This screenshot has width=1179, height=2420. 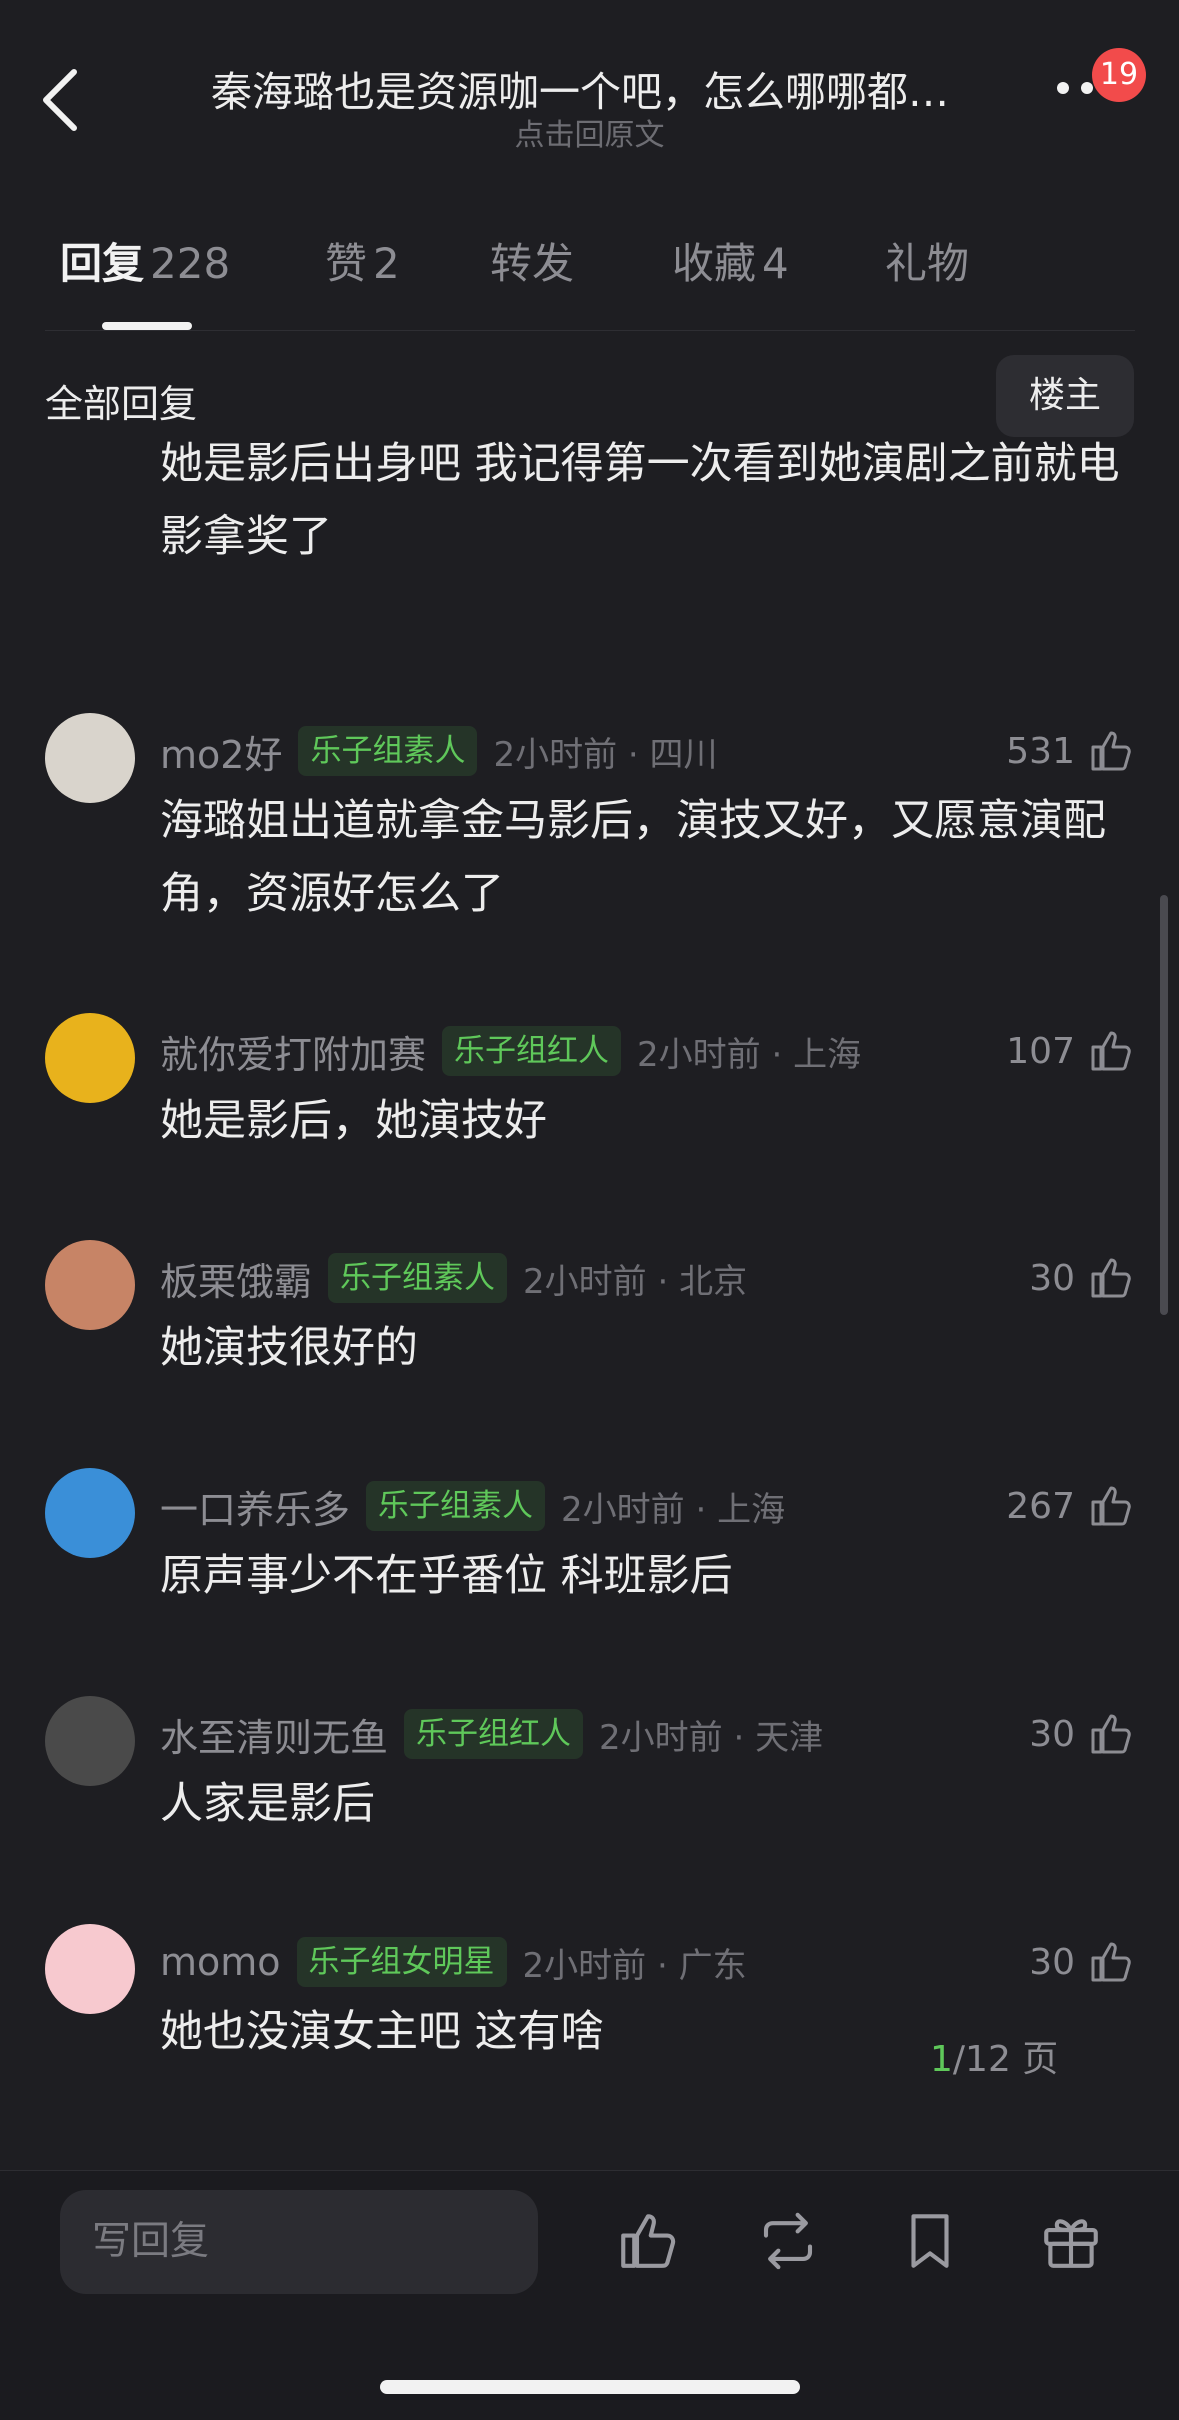 I want to click on comment-text: 她是影后出身吧 我记得第一次看到她演剧之前就电影拿奖了, so click(x=640, y=501).